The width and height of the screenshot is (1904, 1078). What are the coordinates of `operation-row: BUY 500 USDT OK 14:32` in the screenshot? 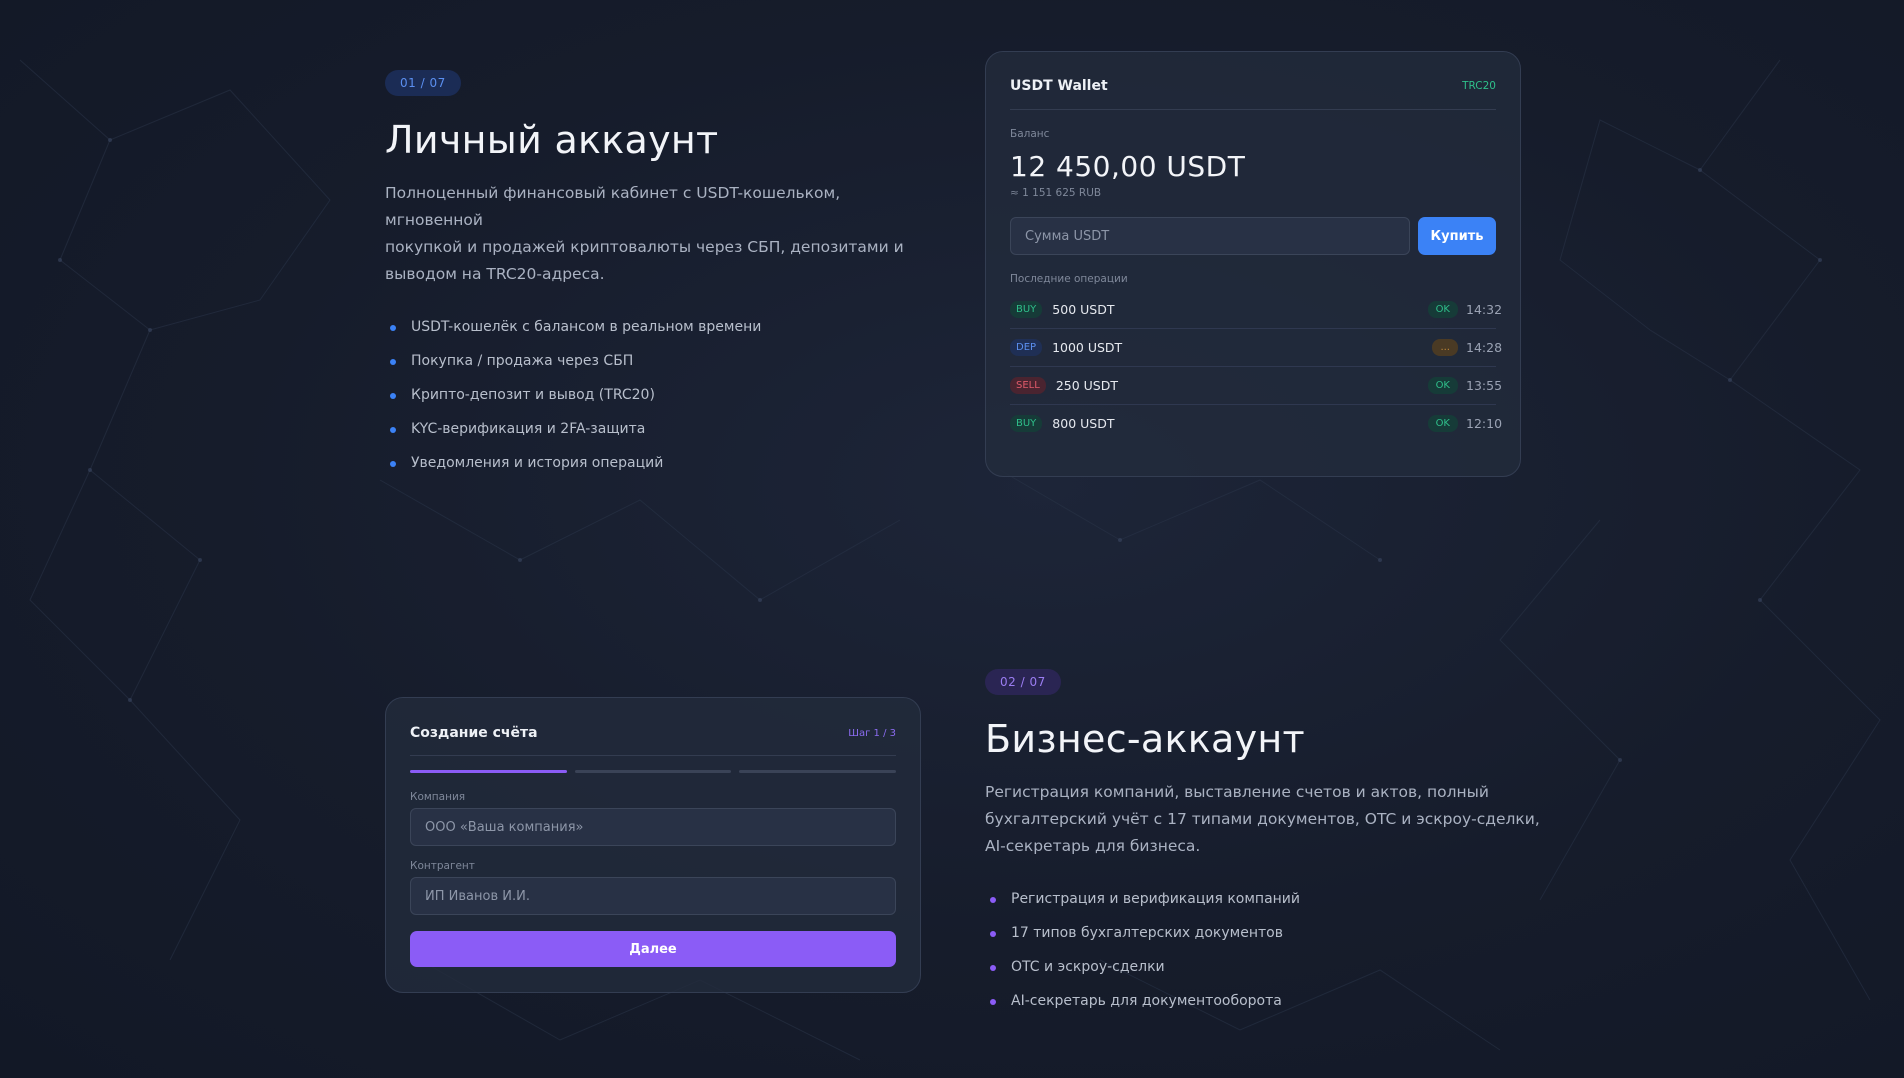 It's located at (1256, 310).